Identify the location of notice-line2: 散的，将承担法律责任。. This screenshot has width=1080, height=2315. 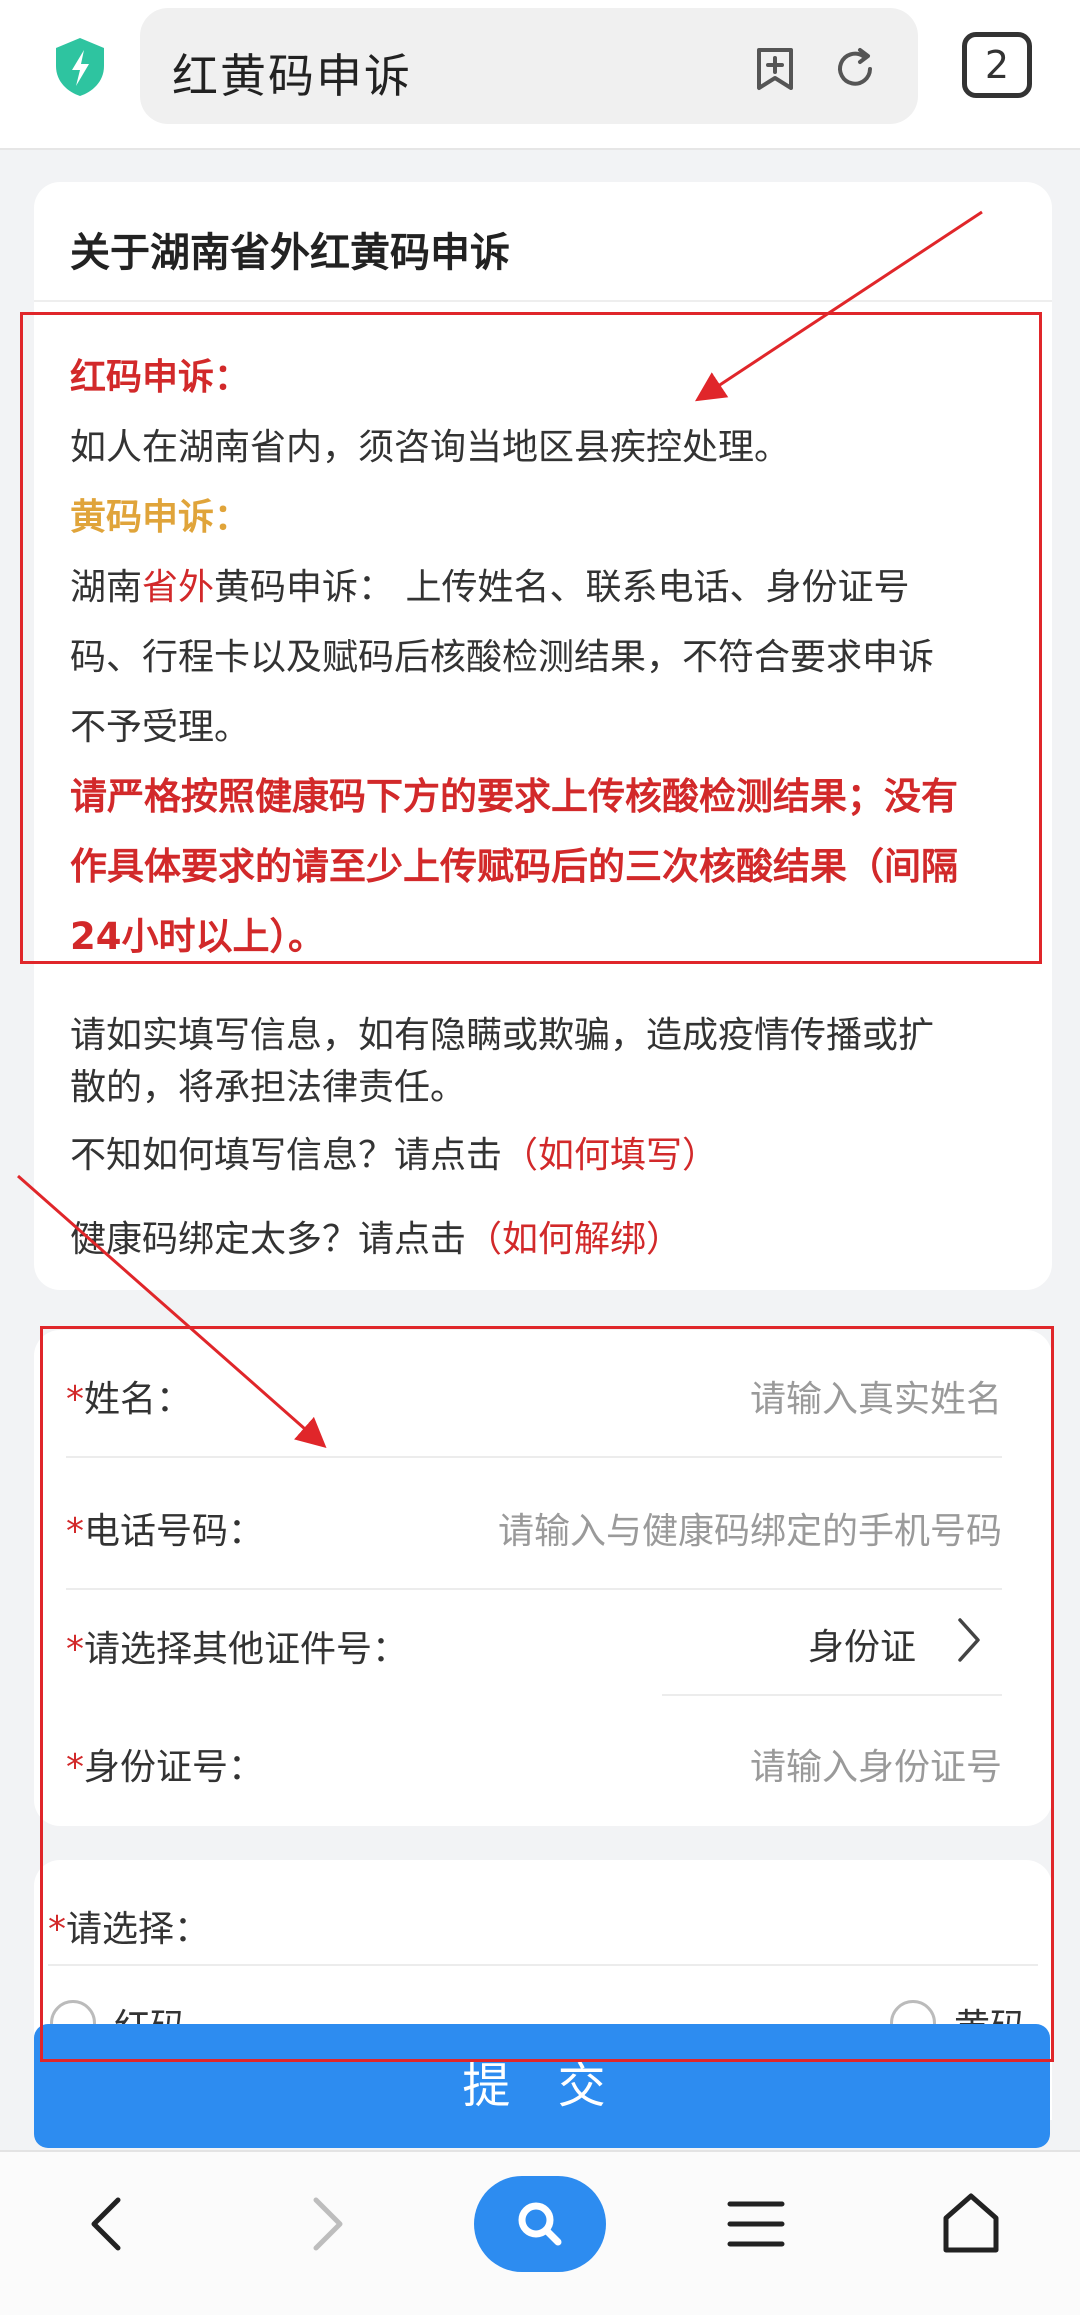
(268, 1087).